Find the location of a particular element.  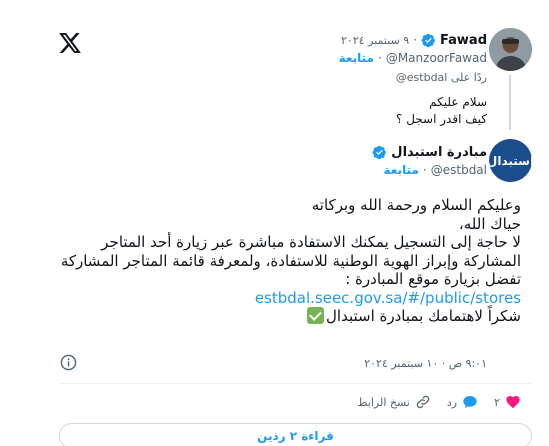

copy-link-action: نسخ الرابط is located at coordinates (394, 402).